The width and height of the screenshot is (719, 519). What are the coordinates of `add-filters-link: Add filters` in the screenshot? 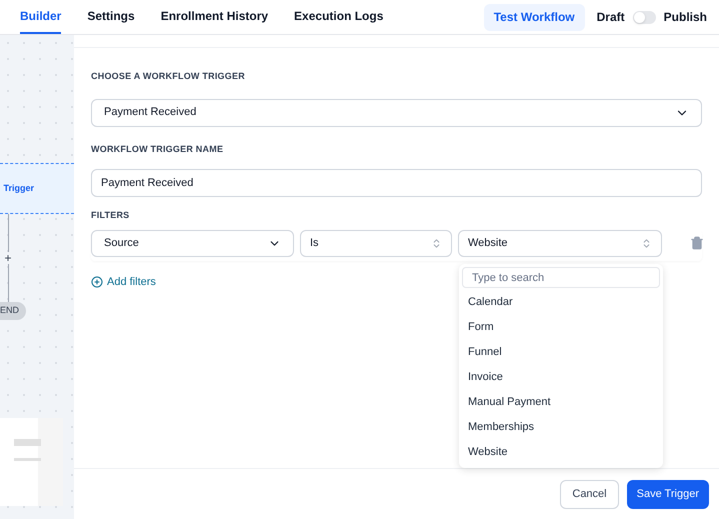 It's located at (123, 282).